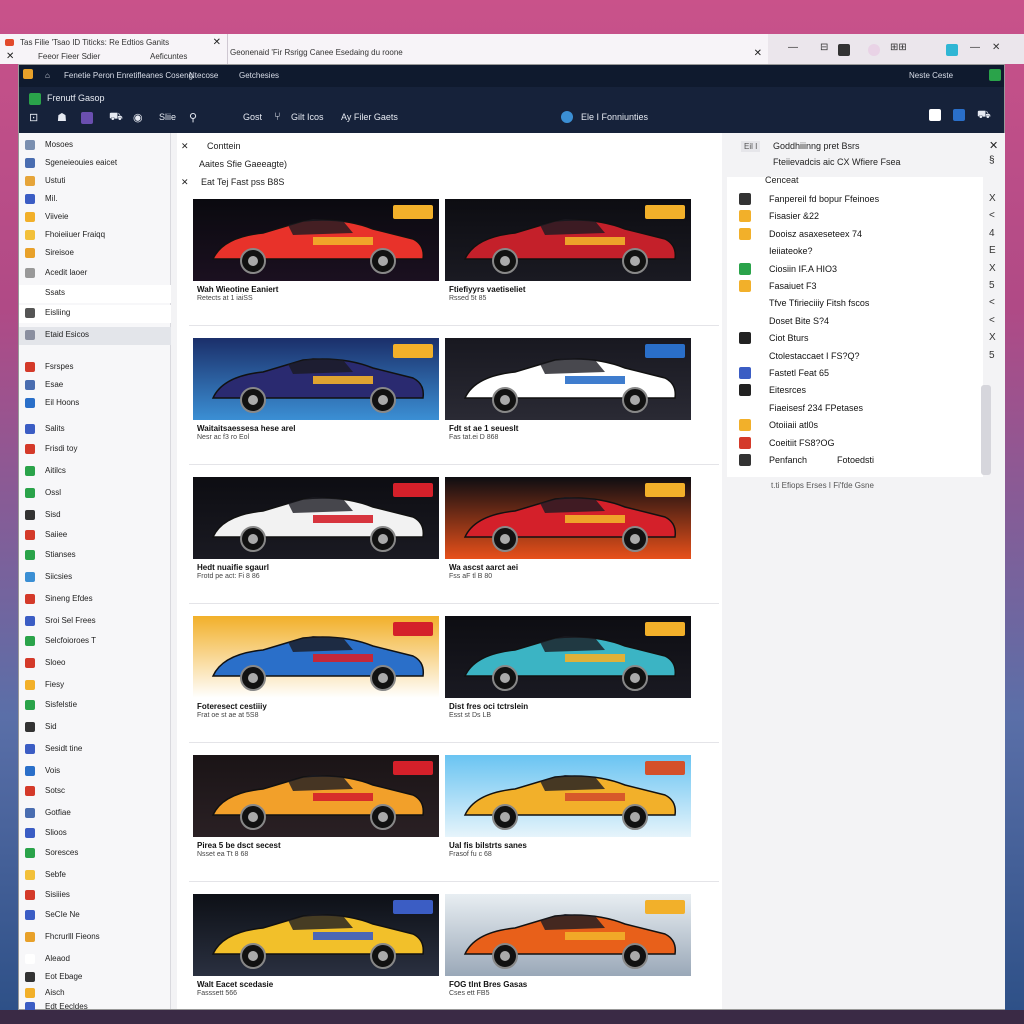 This screenshot has width=1024, height=1024. What do you see at coordinates (992, 160) in the screenshot?
I see `chevron-icon: §` at bounding box center [992, 160].